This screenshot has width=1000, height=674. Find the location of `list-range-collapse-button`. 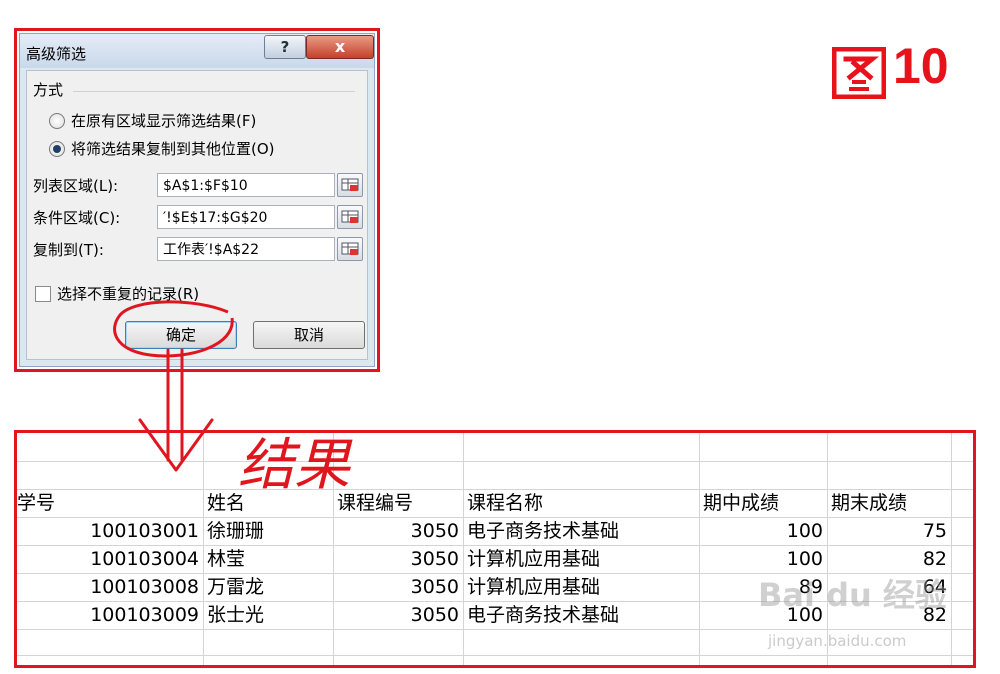

list-range-collapse-button is located at coordinates (350, 185).